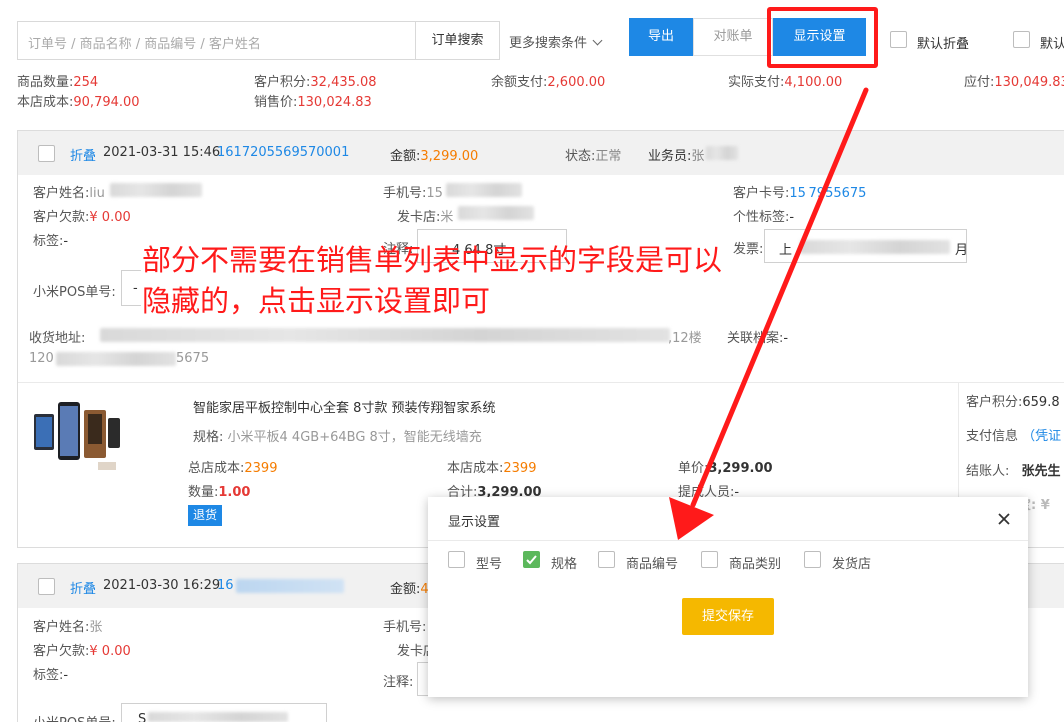  Describe the element at coordinates (758, 338) in the screenshot. I see `related-archive: 关联档案:-` at that location.